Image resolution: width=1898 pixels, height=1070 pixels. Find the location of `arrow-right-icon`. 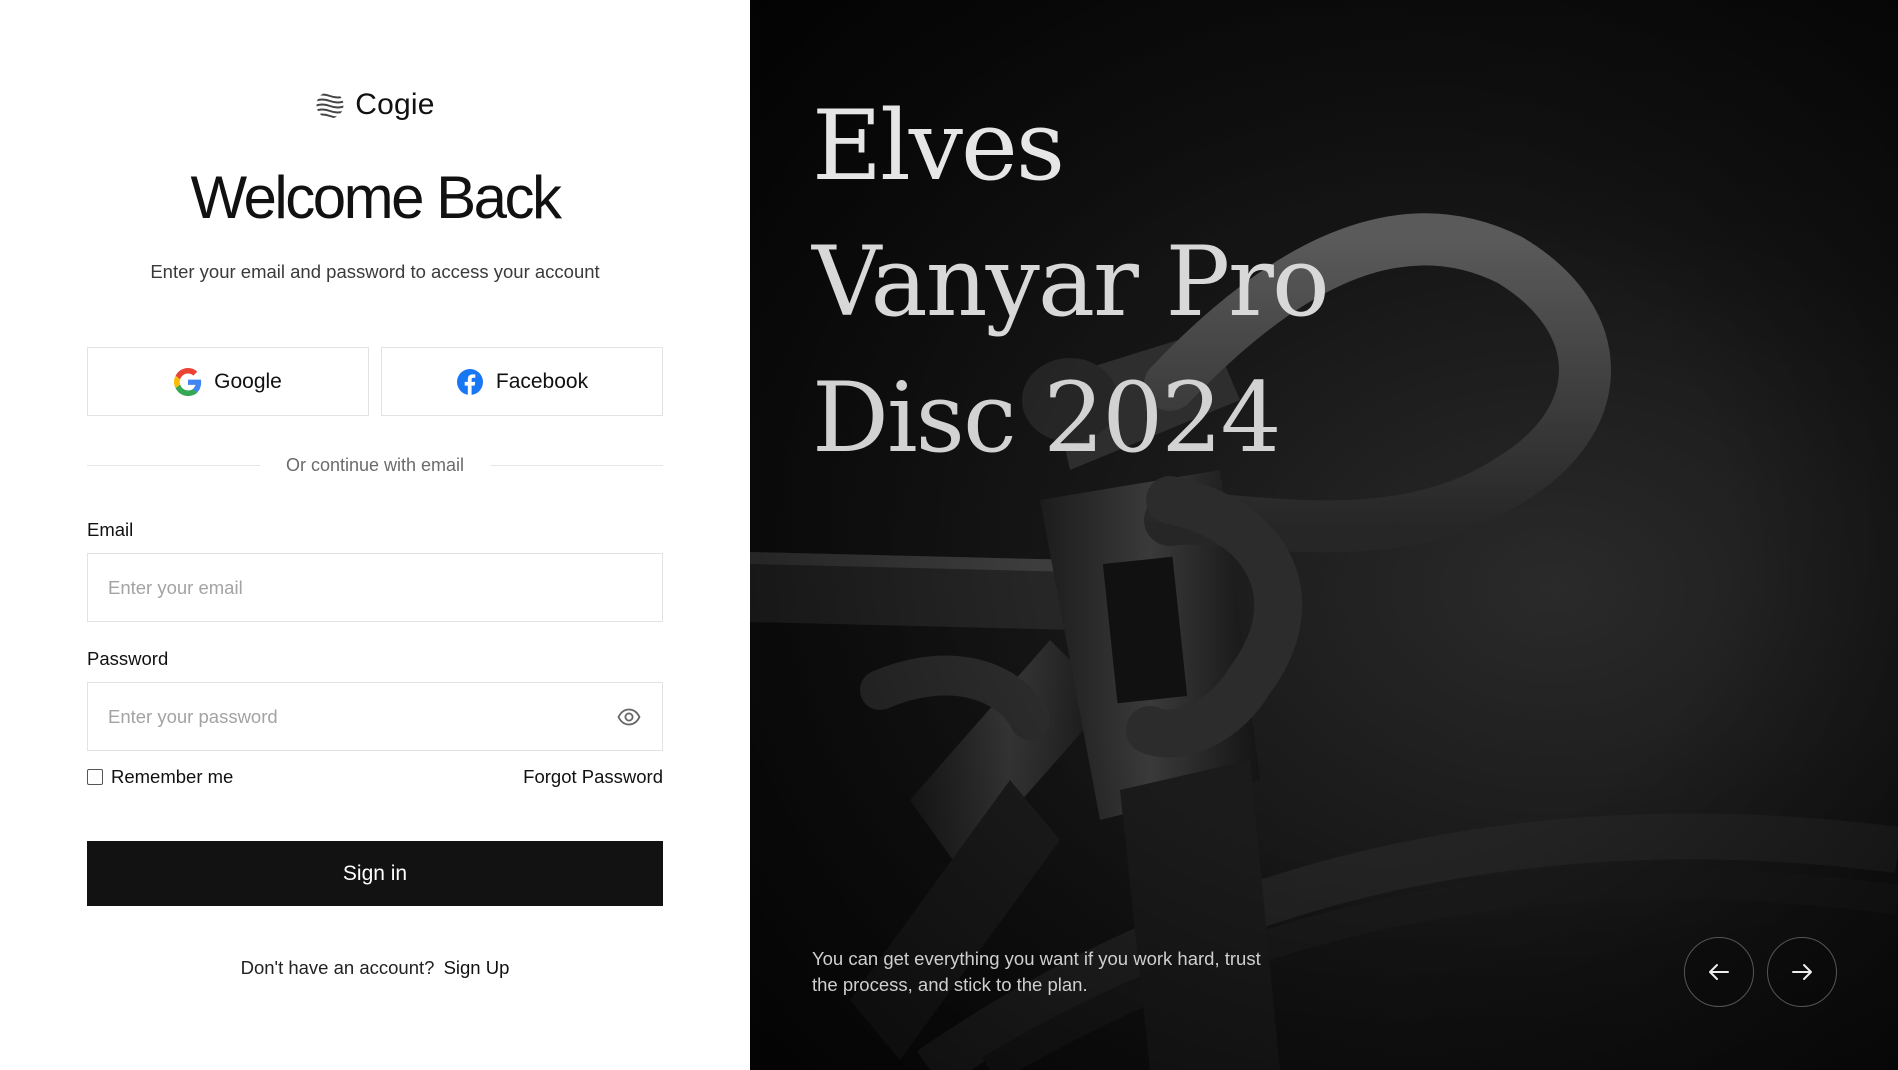

arrow-right-icon is located at coordinates (1802, 972).